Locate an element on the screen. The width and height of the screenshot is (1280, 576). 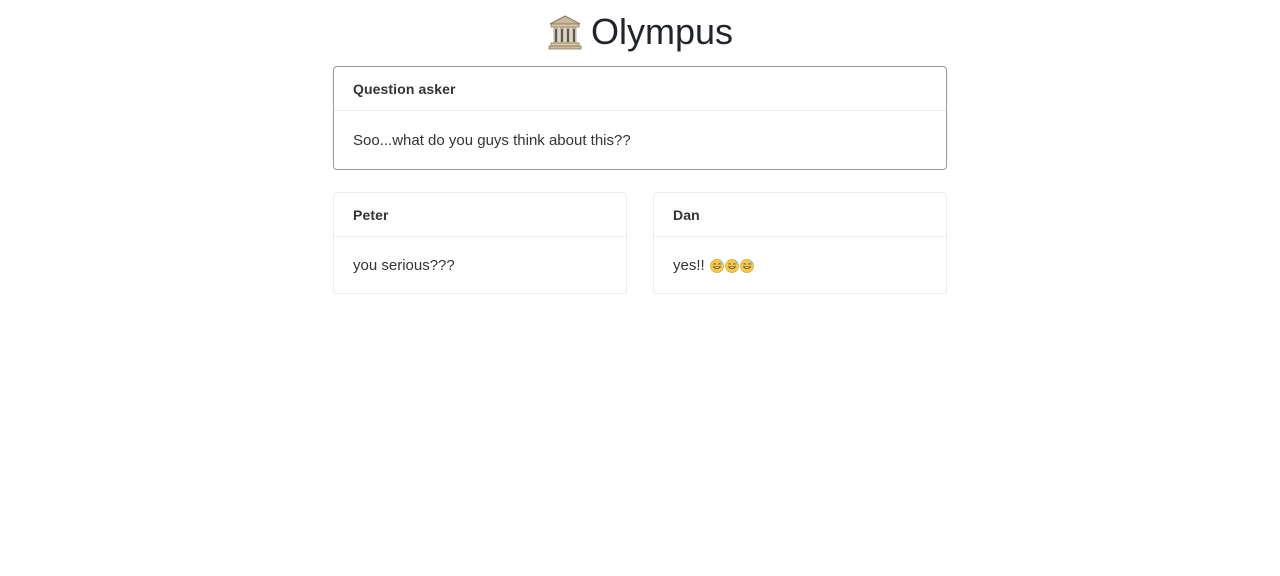
app-title: Olympus is located at coordinates (662, 31).